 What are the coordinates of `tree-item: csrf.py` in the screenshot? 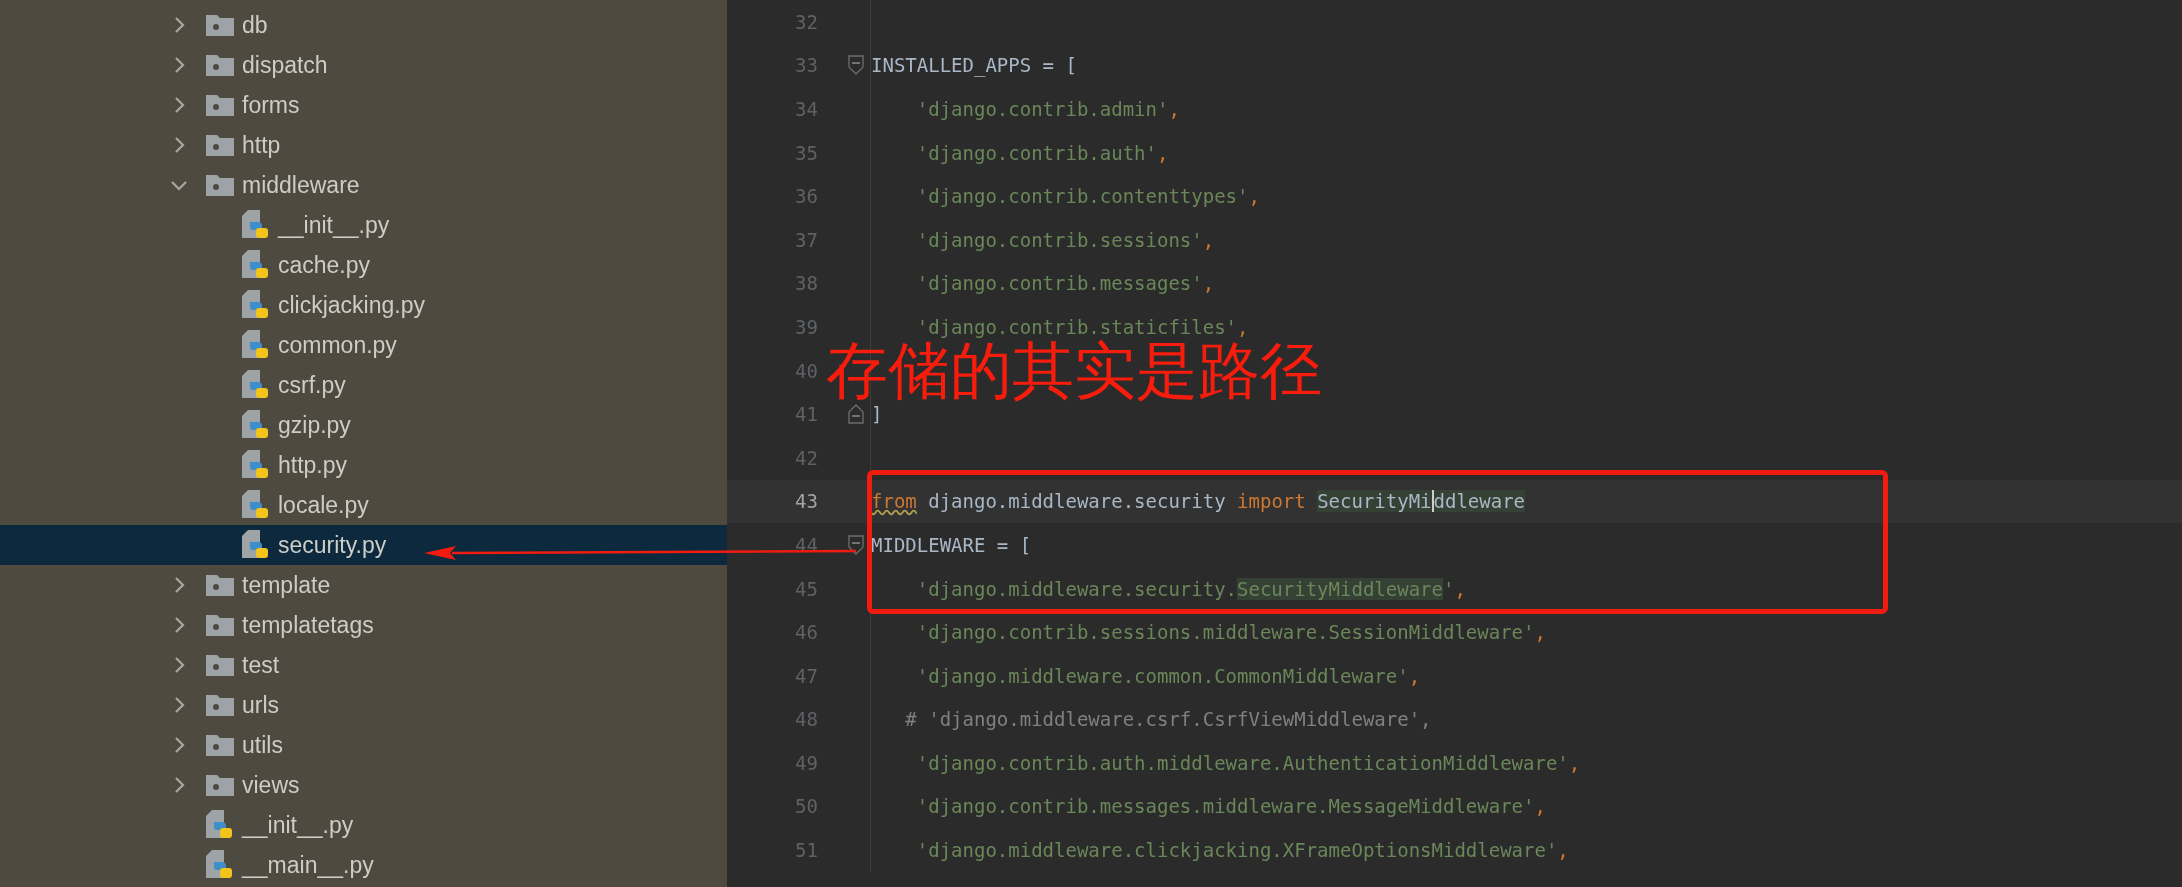 It's located at (363, 385).